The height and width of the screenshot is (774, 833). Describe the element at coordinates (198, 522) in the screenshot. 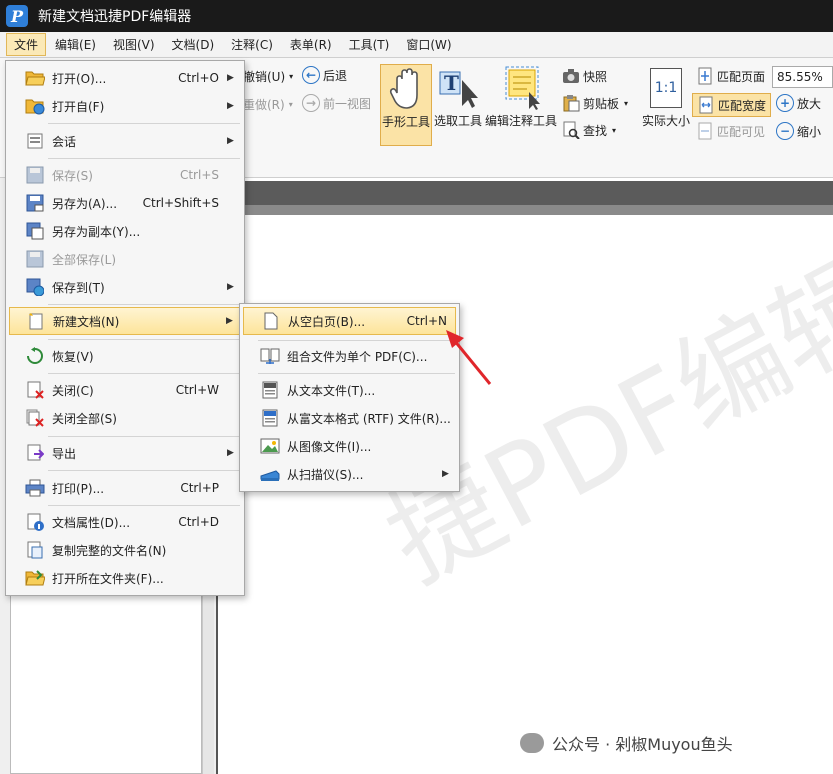

I see `menu-properties-shortcut: Ctrl+D` at that location.